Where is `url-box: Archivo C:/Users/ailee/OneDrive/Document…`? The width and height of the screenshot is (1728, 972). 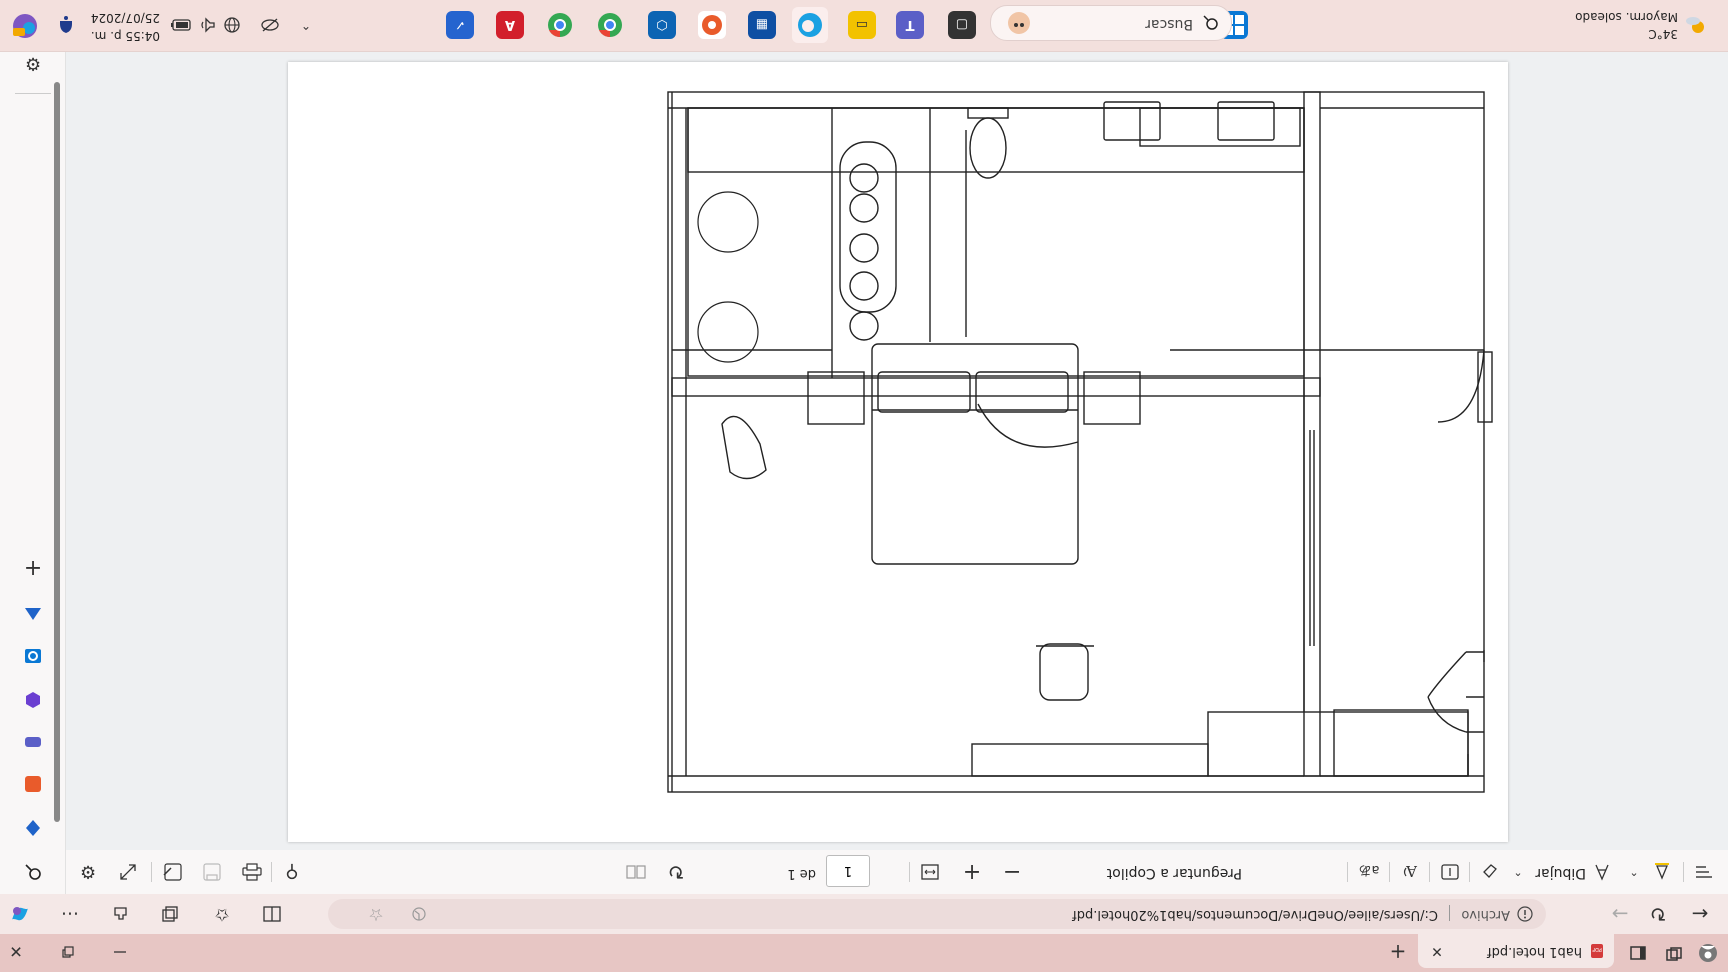
url-box: Archivo C:/Users/ailee/OneDrive/Document… is located at coordinates (937, 914).